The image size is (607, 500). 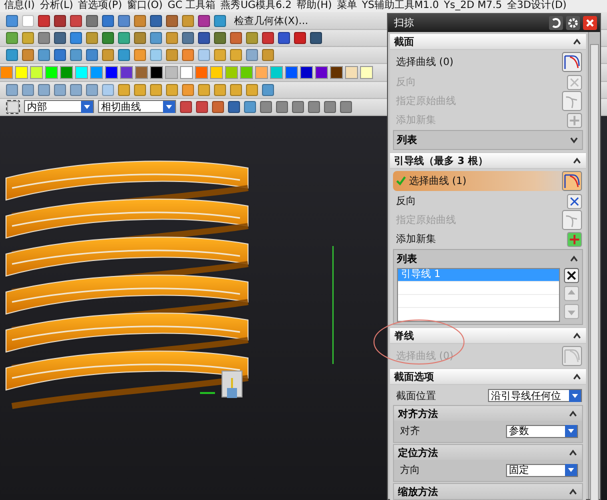 What do you see at coordinates (400, 6) in the screenshot?
I see `menu-item: YS辅助工具M1.0` at bounding box center [400, 6].